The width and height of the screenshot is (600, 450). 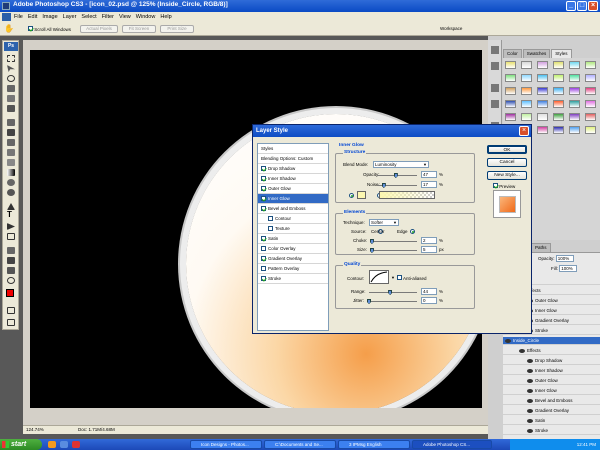 What do you see at coordinates (504, 186) in the screenshot?
I see `preview-option: Preview` at bounding box center [504, 186].